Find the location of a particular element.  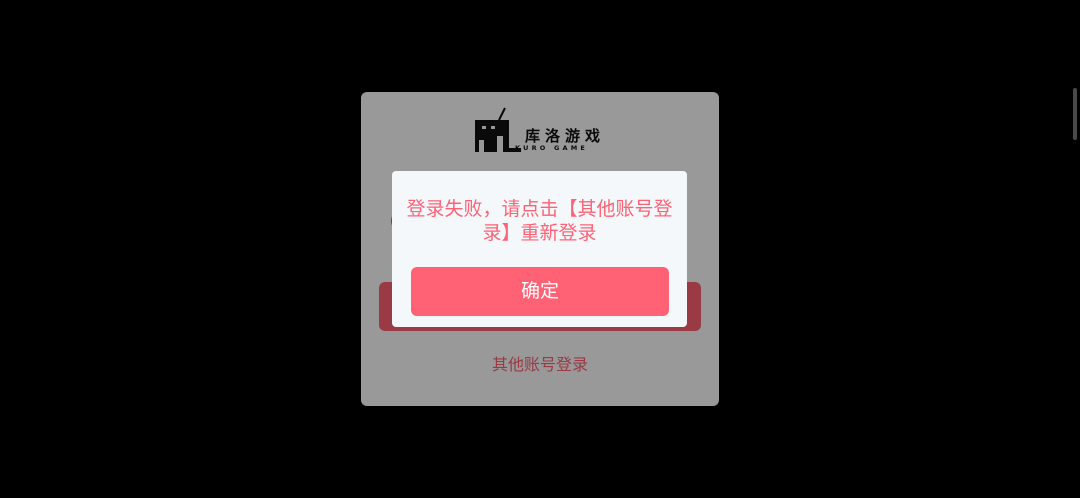

alert-dialog: 登录失败，请点击【其他账号登录】重新登录 确定 is located at coordinates (539, 249).